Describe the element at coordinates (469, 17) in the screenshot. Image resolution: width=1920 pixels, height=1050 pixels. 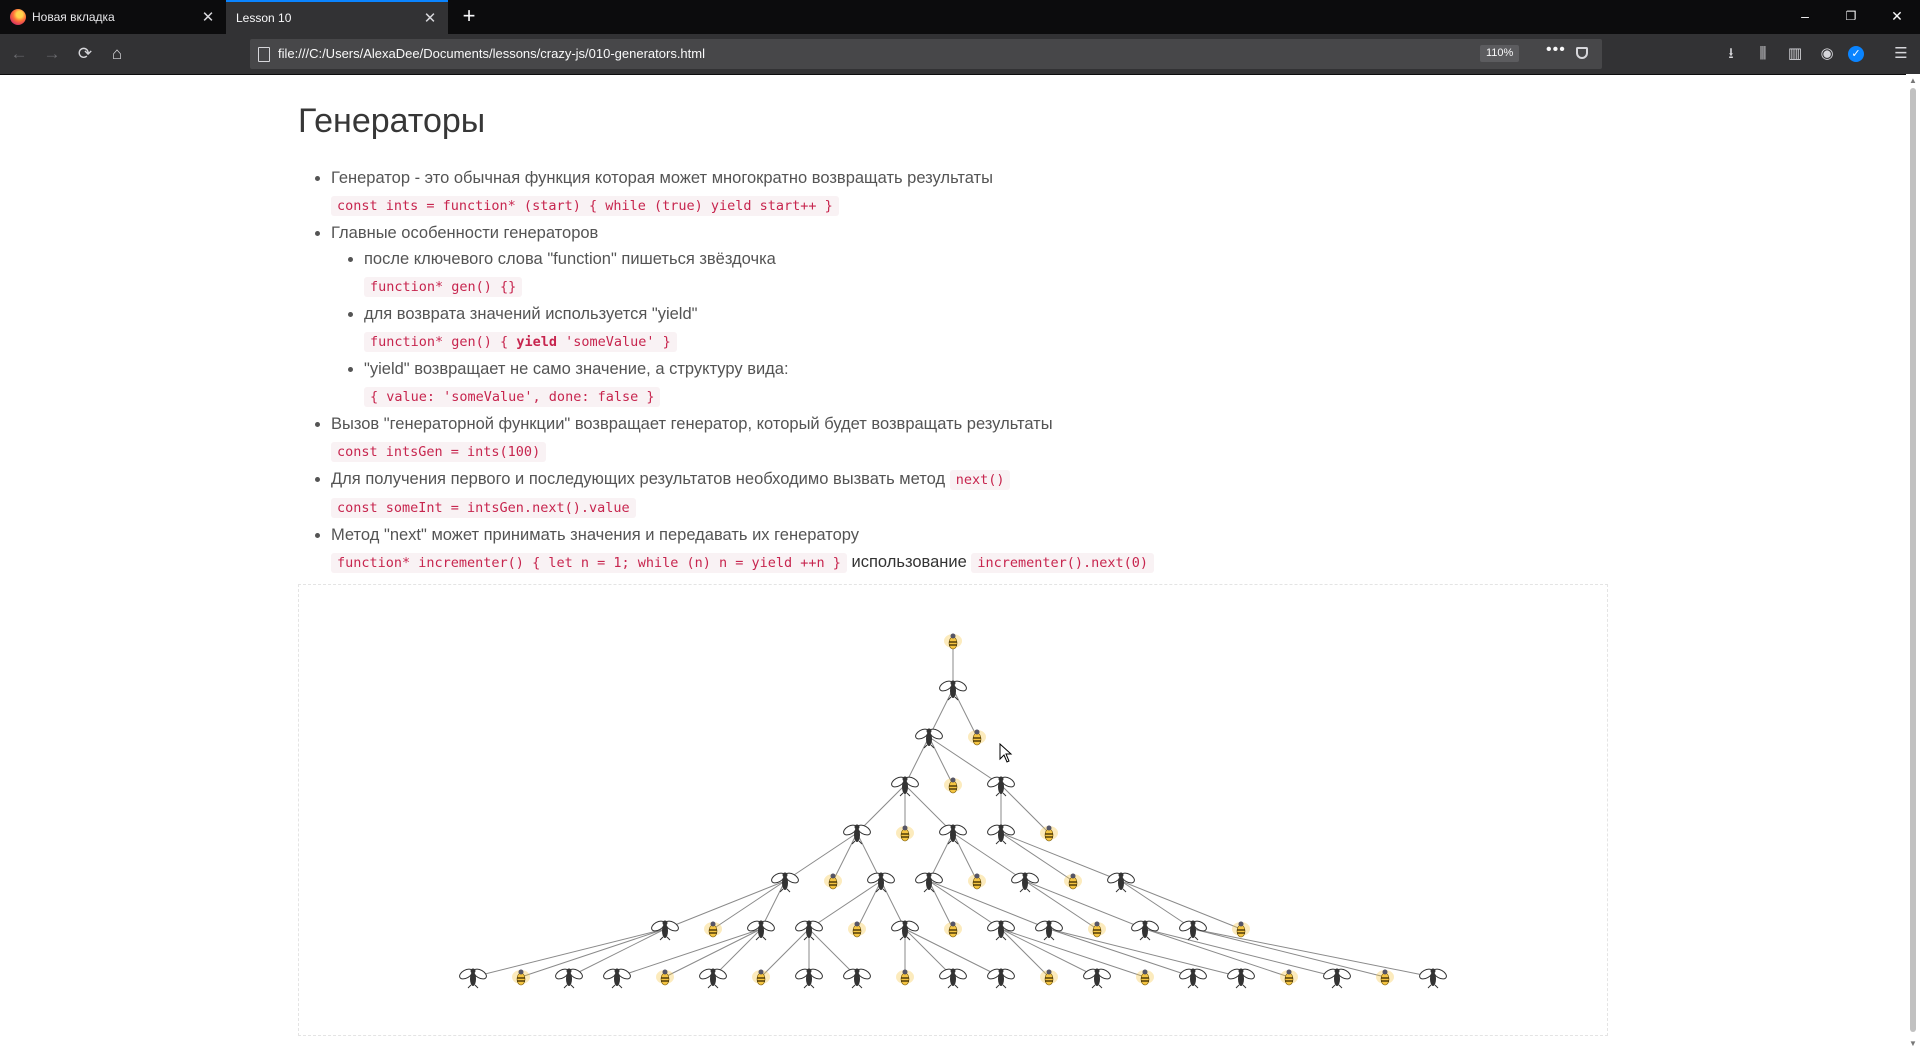
I see `new-tab-button: +` at that location.